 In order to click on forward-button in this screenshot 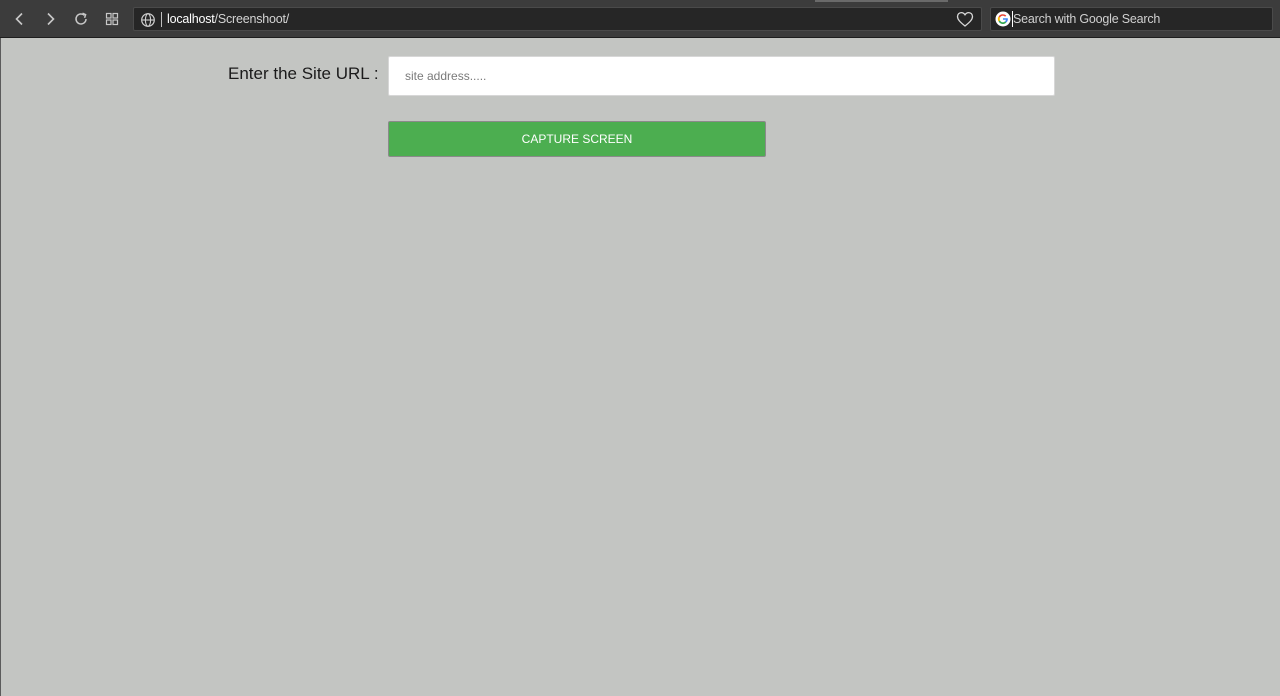, I will do `click(50, 19)`.